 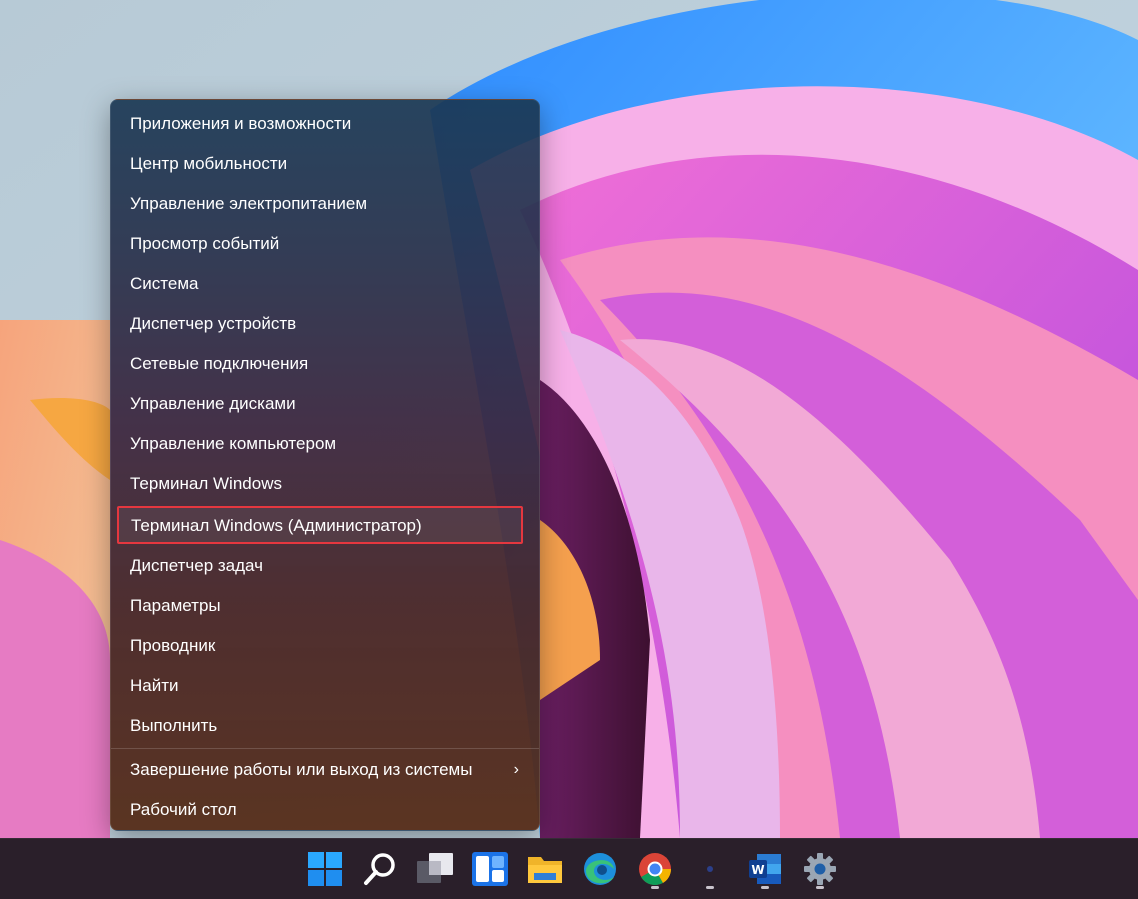 I want to click on menu-item-windows-terminal-admin: Терминал Windows (Администратор), so click(x=320, y=525).